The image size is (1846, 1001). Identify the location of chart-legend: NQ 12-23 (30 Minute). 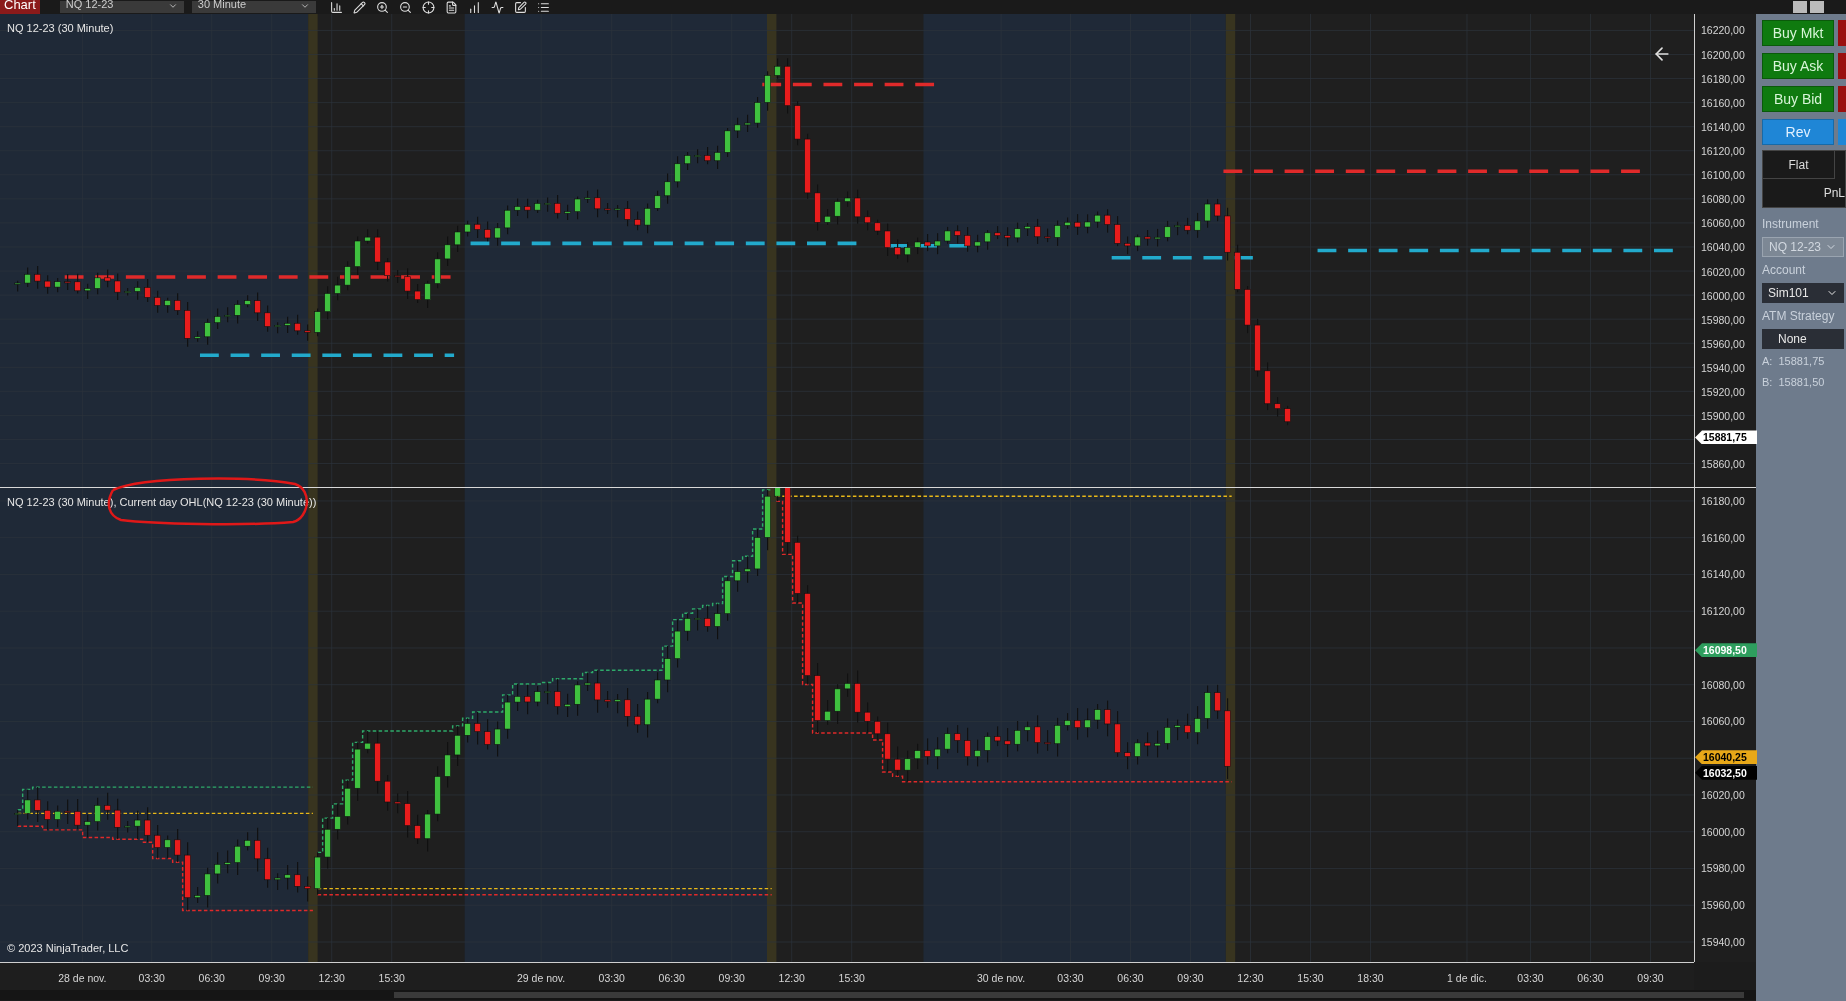
(60, 28).